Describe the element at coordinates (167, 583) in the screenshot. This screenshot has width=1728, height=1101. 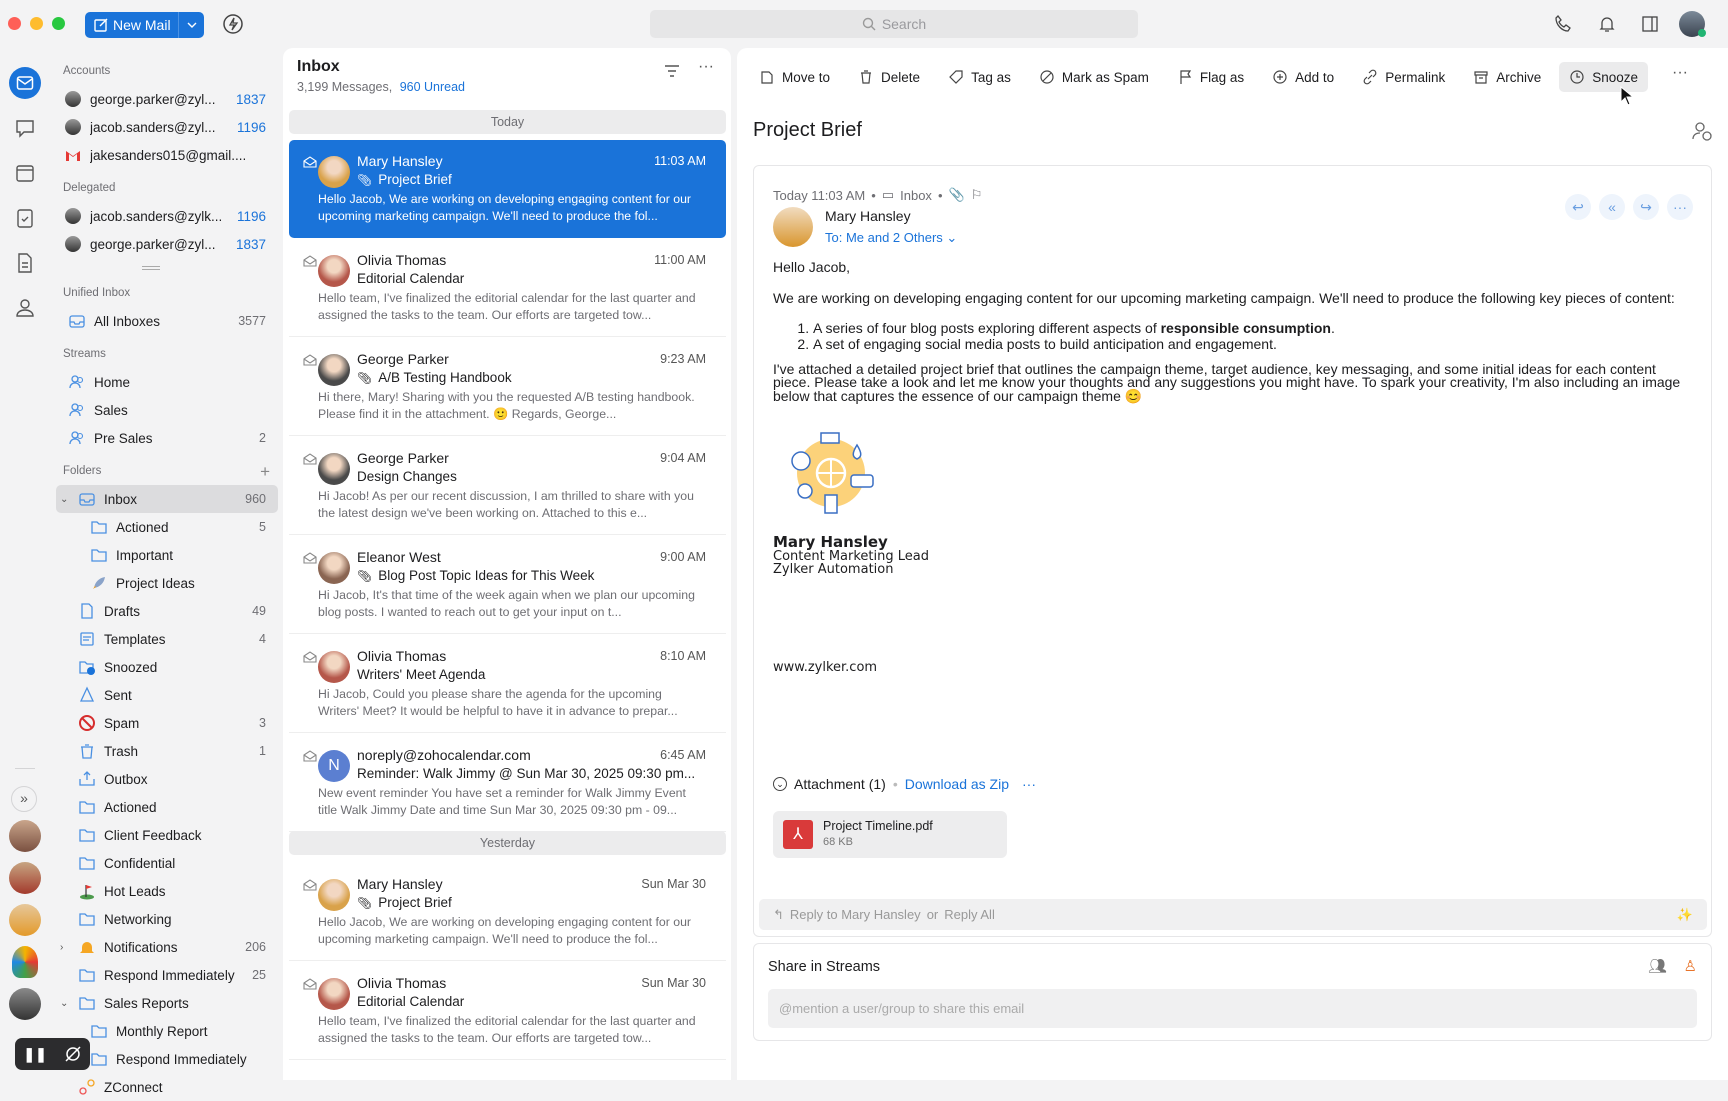
I see `sidebar-folder: Project Ideas` at that location.